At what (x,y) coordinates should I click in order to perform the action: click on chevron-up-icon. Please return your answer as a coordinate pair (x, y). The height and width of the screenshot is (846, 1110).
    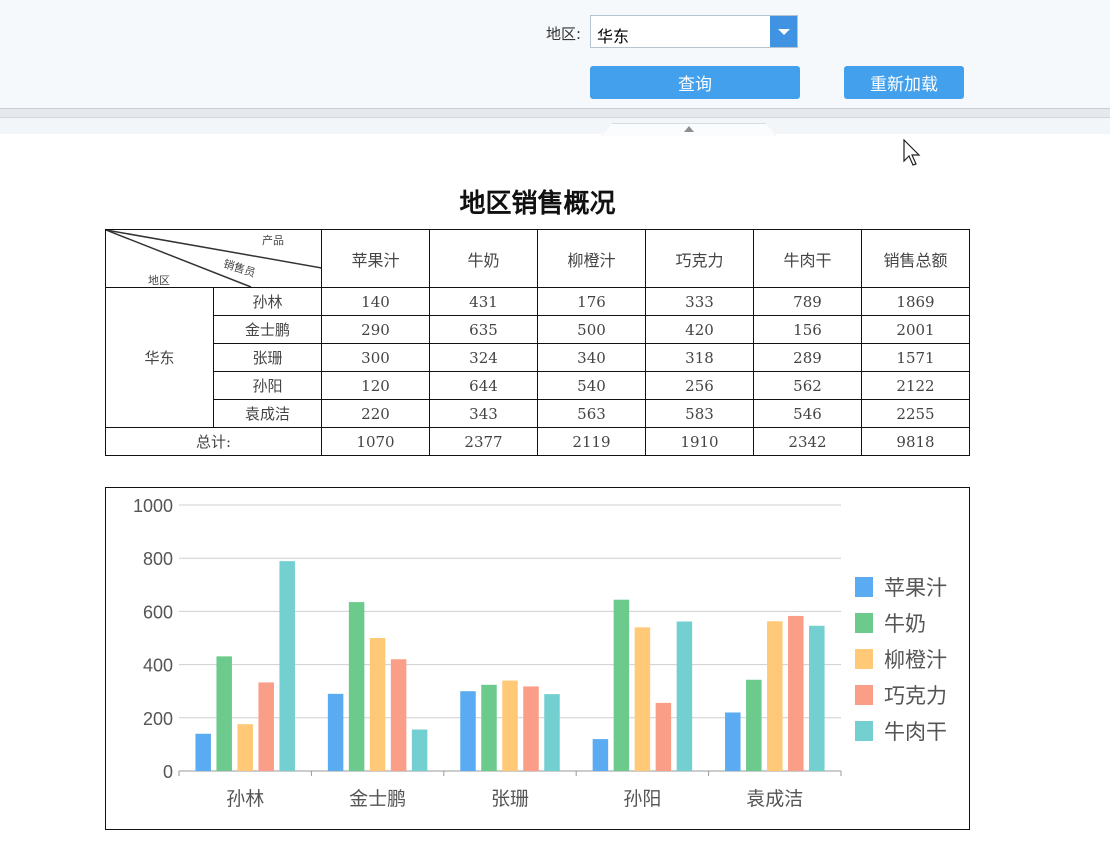
    Looking at the image, I should click on (689, 129).